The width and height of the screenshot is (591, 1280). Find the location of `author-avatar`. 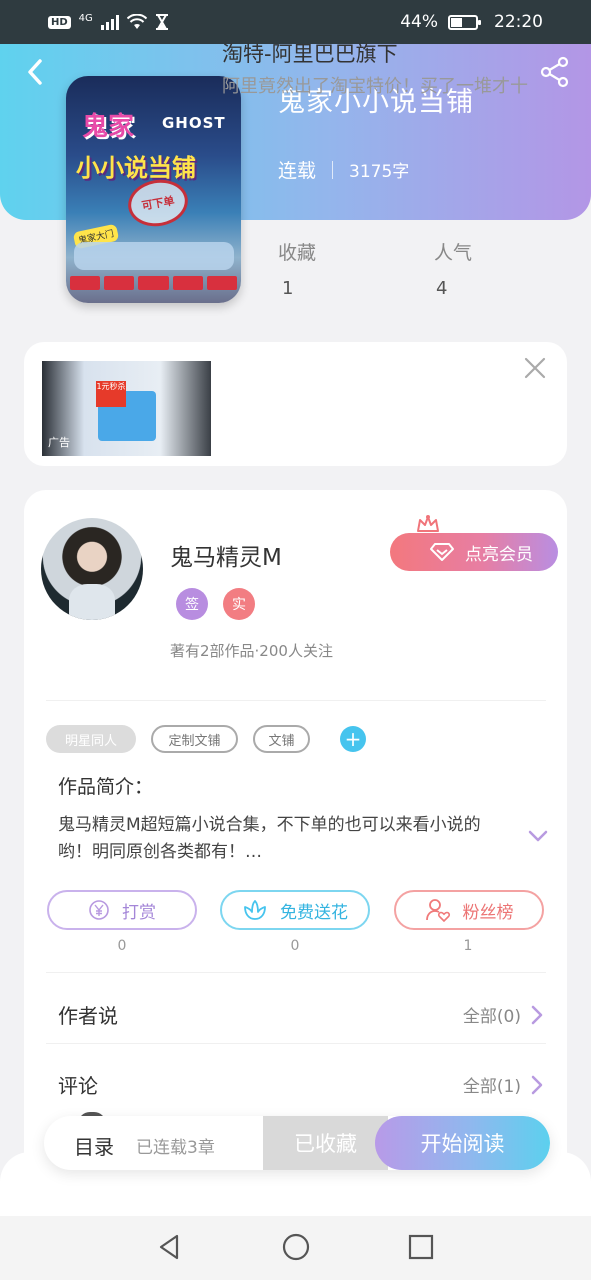

author-avatar is located at coordinates (92, 569).